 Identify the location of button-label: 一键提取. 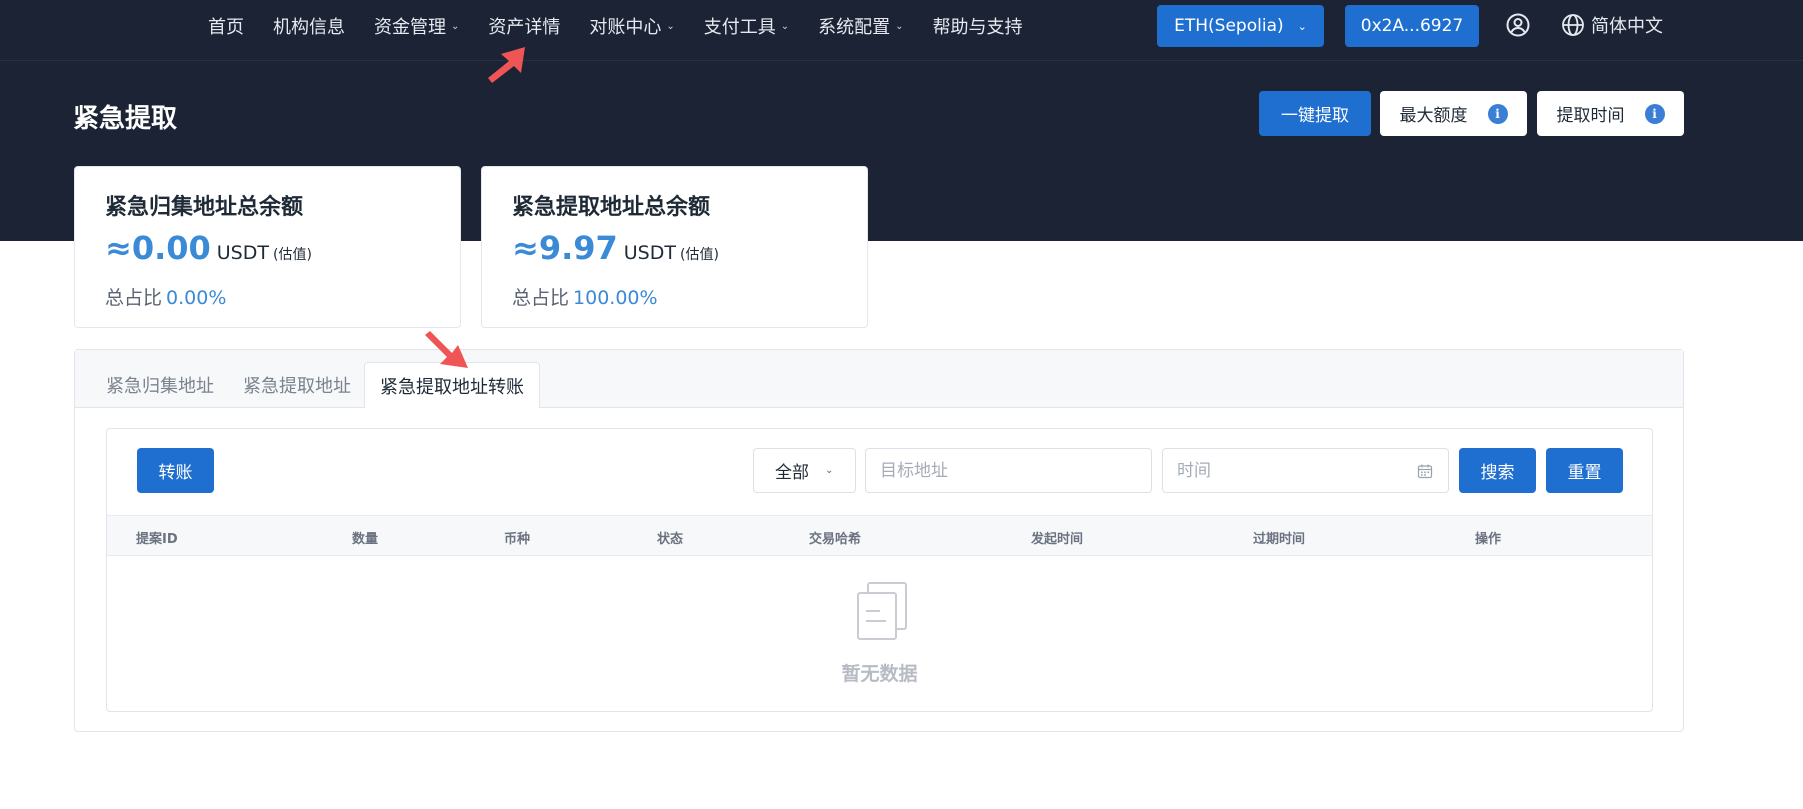
(1315, 116).